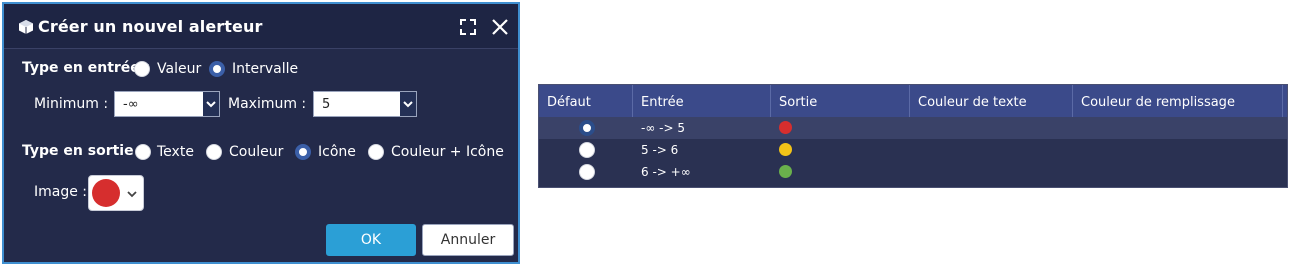 The image size is (1292, 270). I want to click on output-type-radio-couleur-icone, so click(376, 152).